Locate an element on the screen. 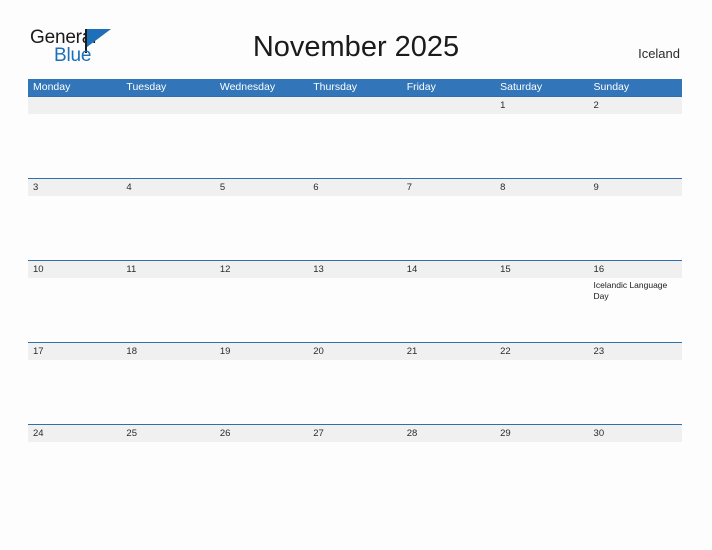  day-number: 7 is located at coordinates (448, 187).